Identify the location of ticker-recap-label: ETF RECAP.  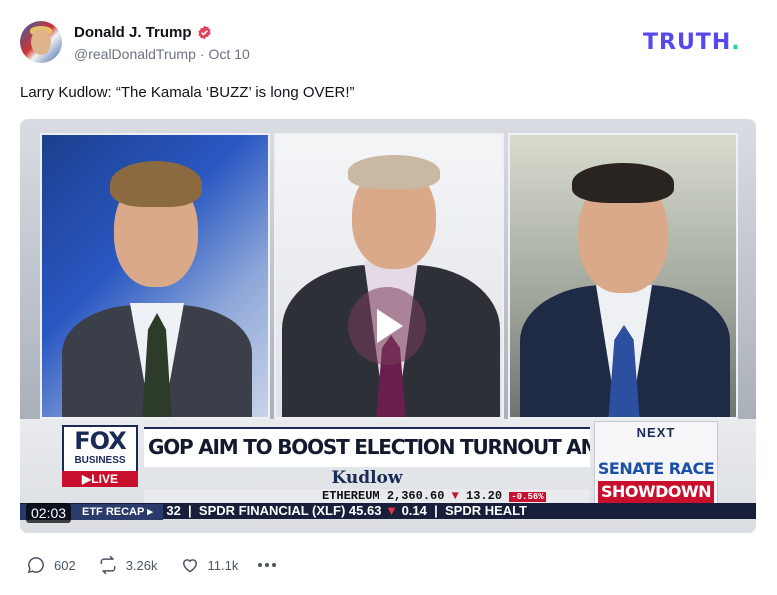
(113, 512).